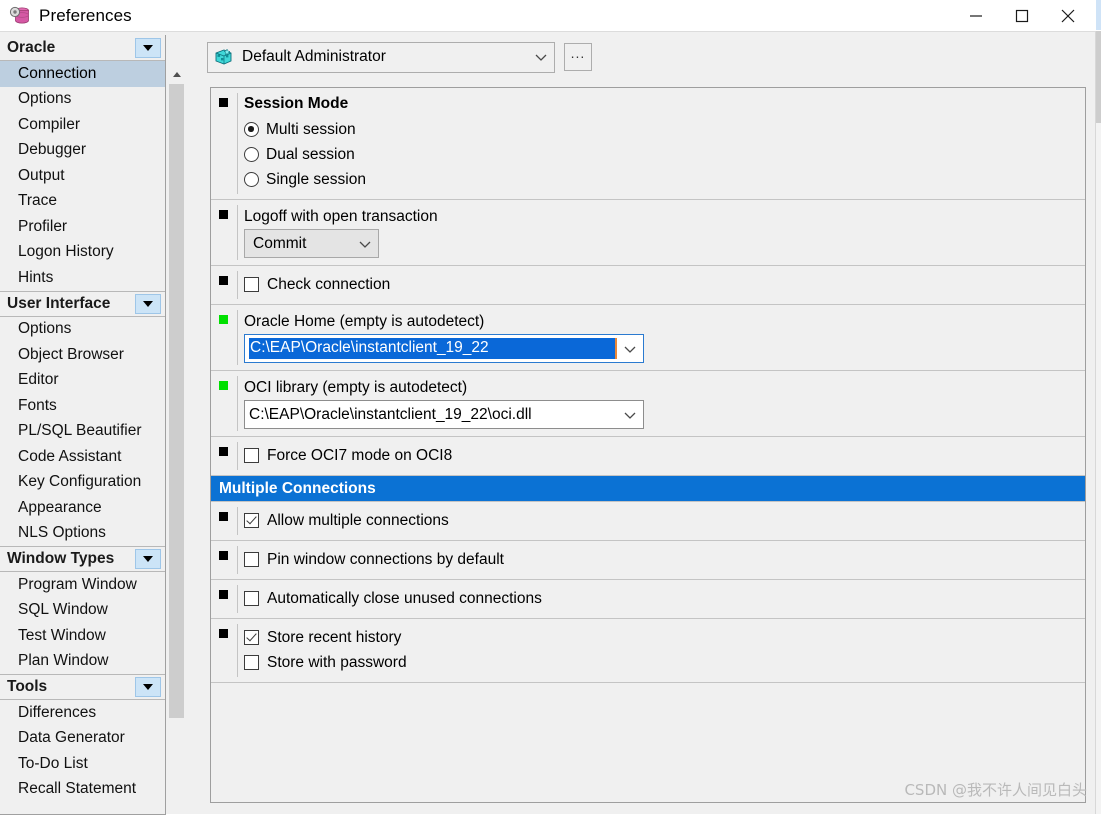 The image size is (1101, 815). Describe the element at coordinates (37, 405) in the screenshot. I see `sidebar-item-label: Fonts` at that location.